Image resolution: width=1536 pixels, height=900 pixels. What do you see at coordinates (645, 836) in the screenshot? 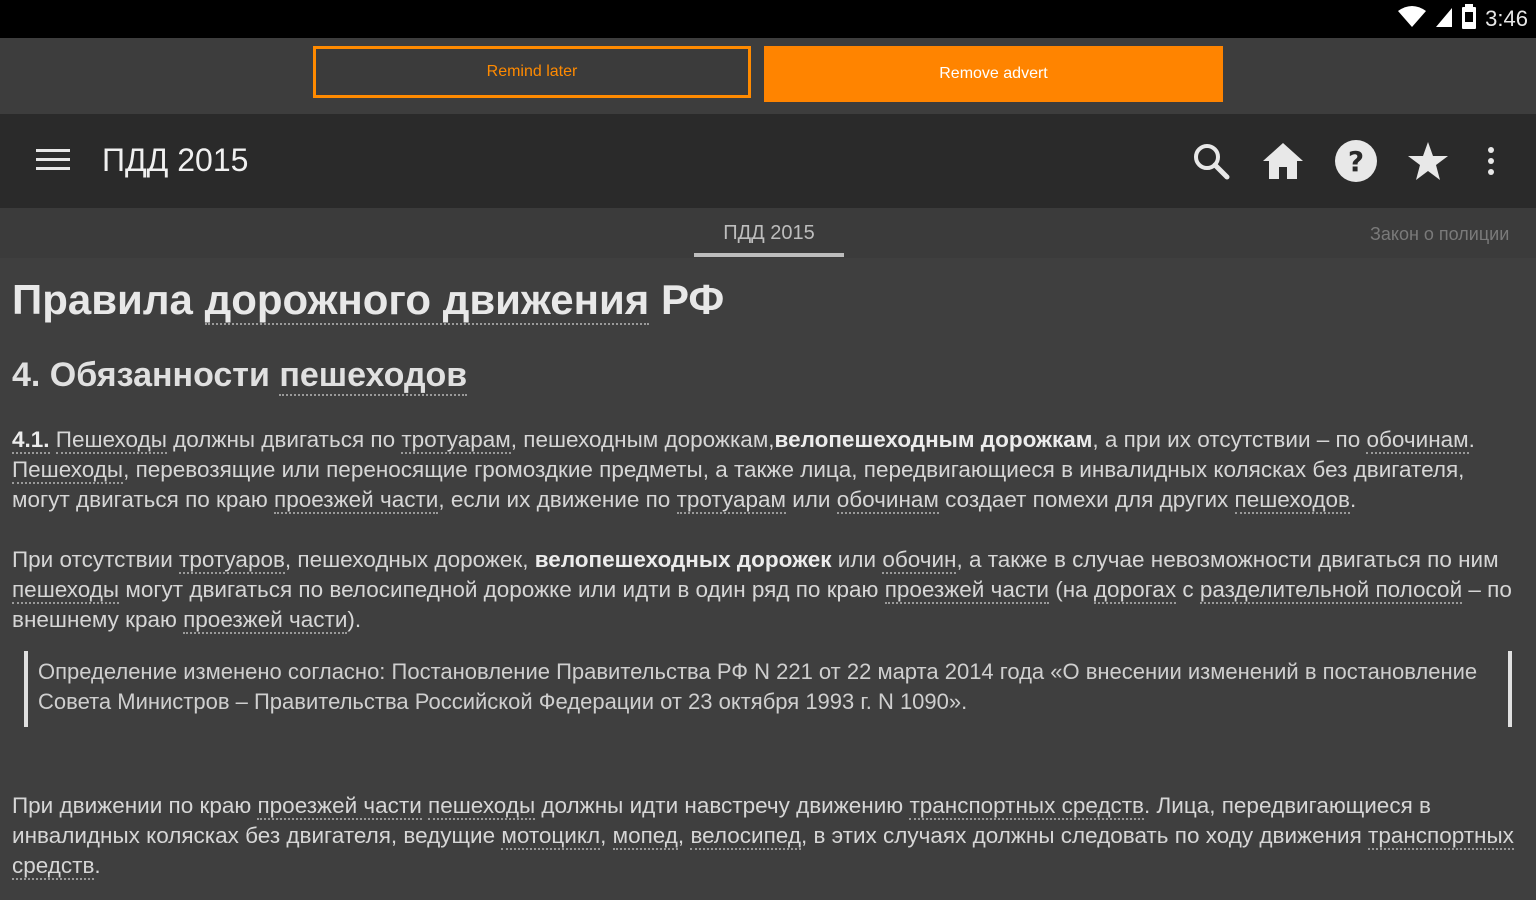
I see `glossary-link: мопед` at bounding box center [645, 836].